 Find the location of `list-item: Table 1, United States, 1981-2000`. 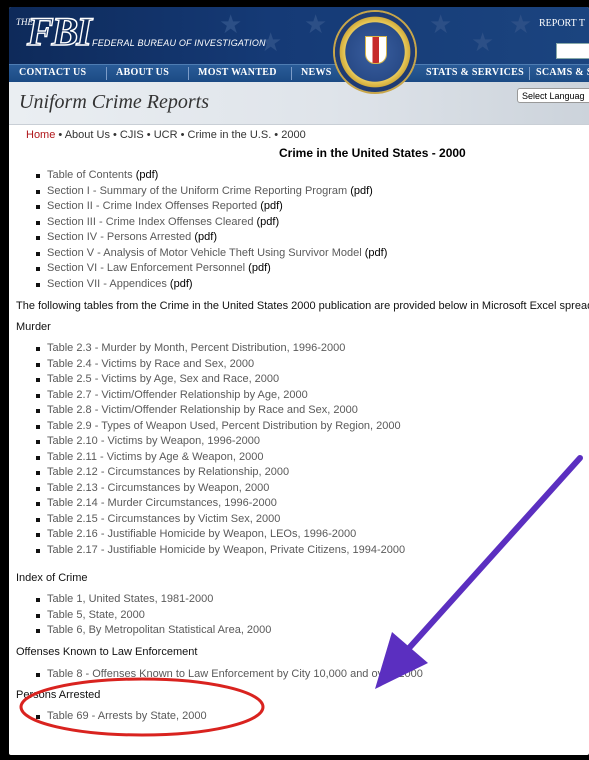

list-item: Table 1, United States, 1981-2000 is located at coordinates (140, 600).